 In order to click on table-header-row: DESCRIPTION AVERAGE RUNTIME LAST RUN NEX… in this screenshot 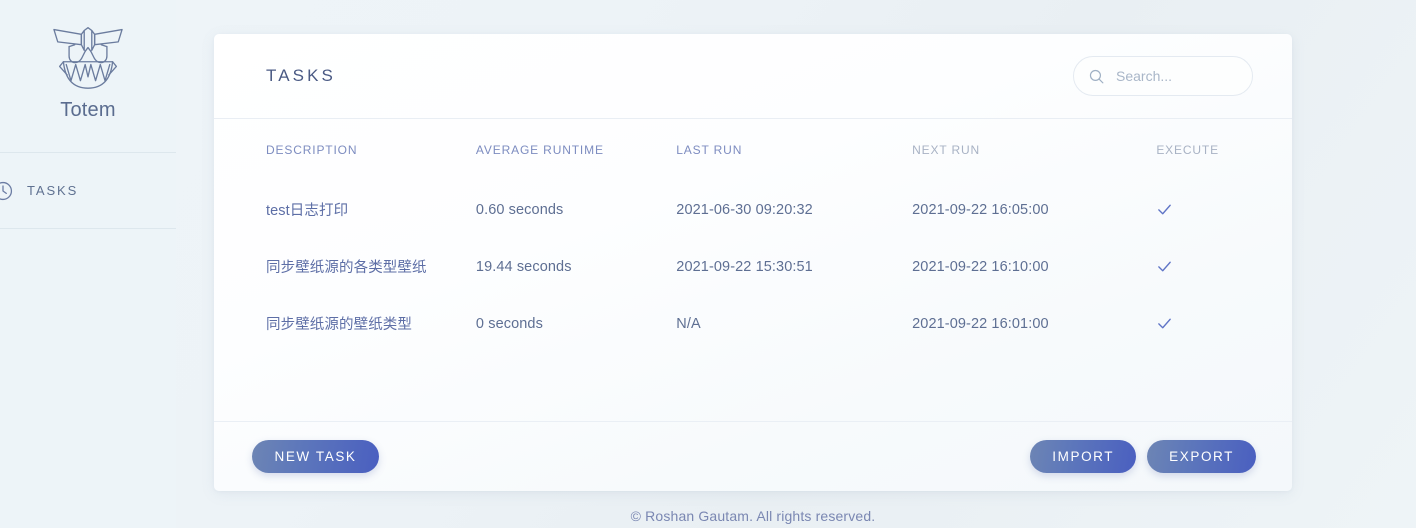, I will do `click(753, 150)`.